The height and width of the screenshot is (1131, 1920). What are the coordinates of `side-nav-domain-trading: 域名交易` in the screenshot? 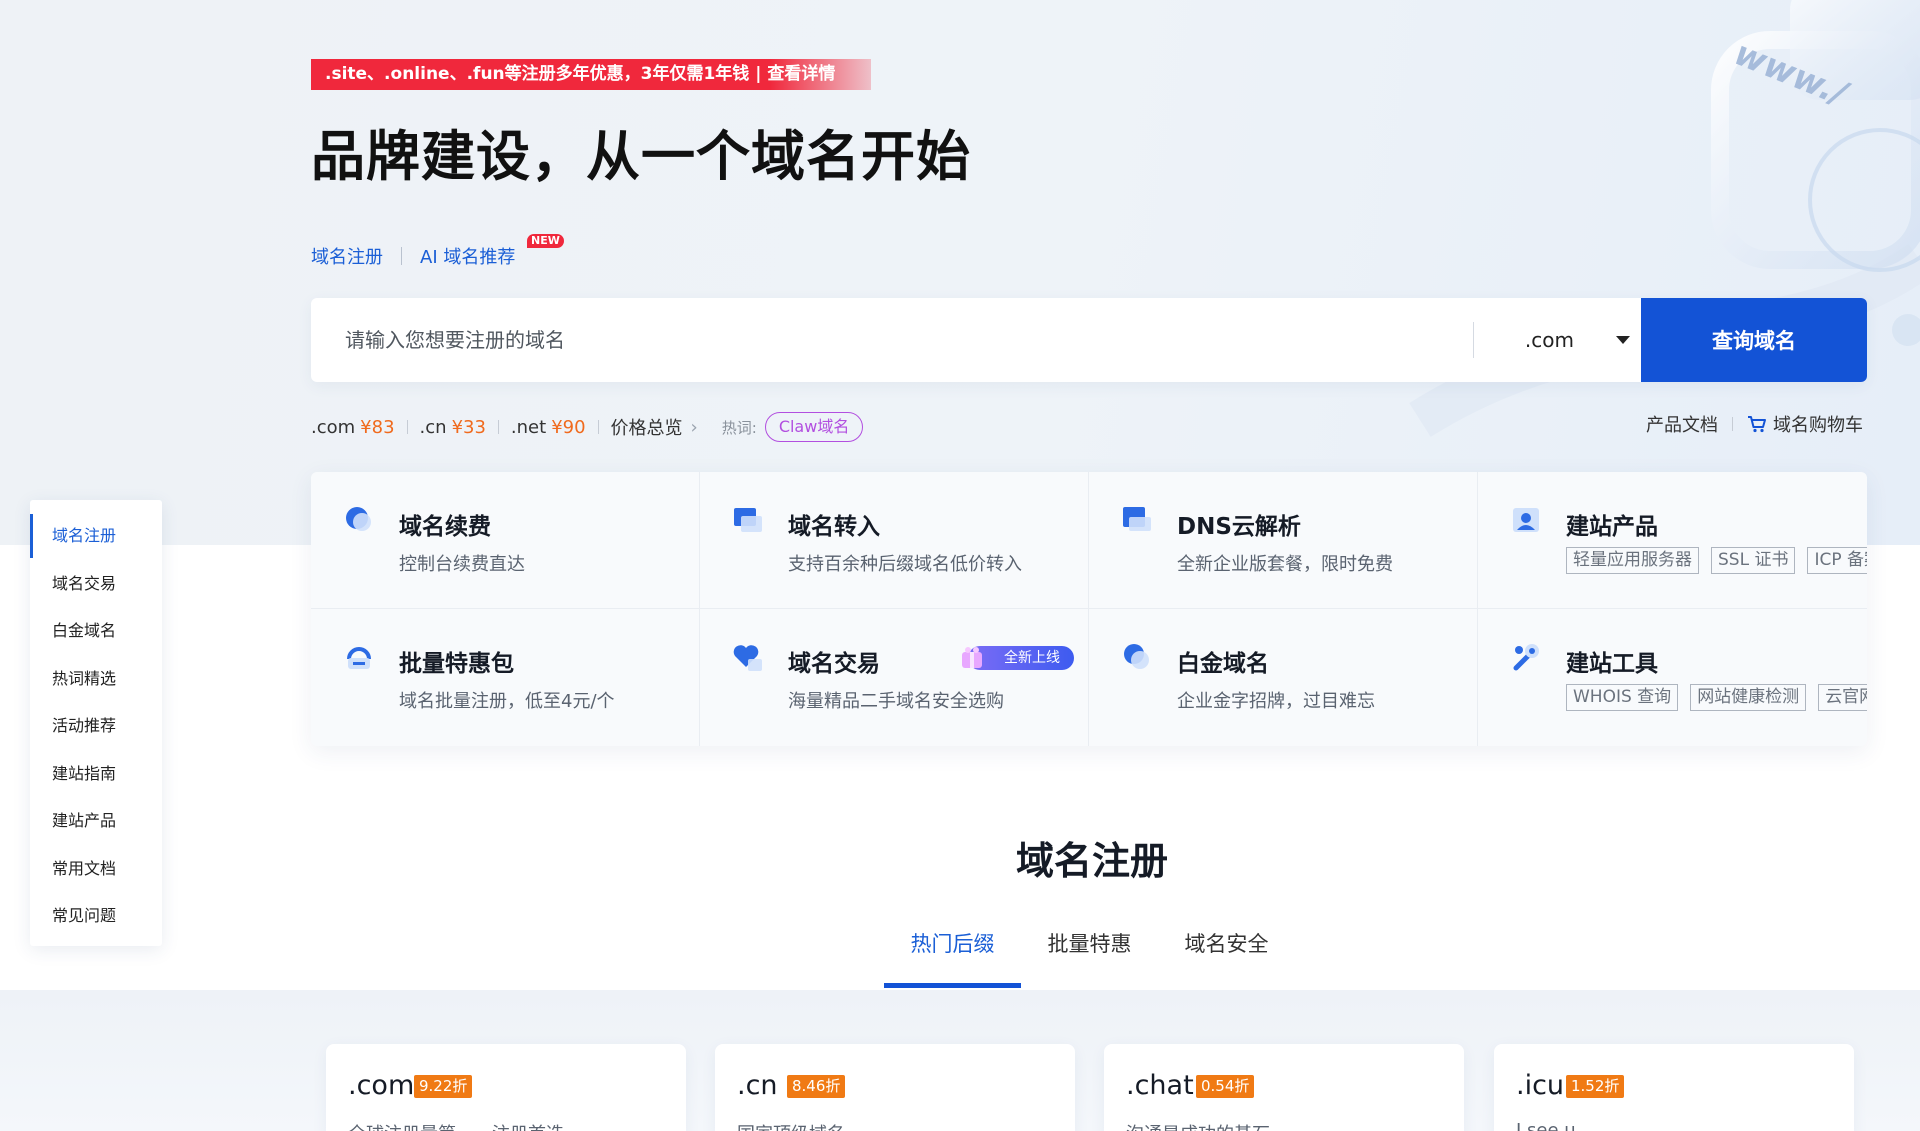 It's located at (96, 584).